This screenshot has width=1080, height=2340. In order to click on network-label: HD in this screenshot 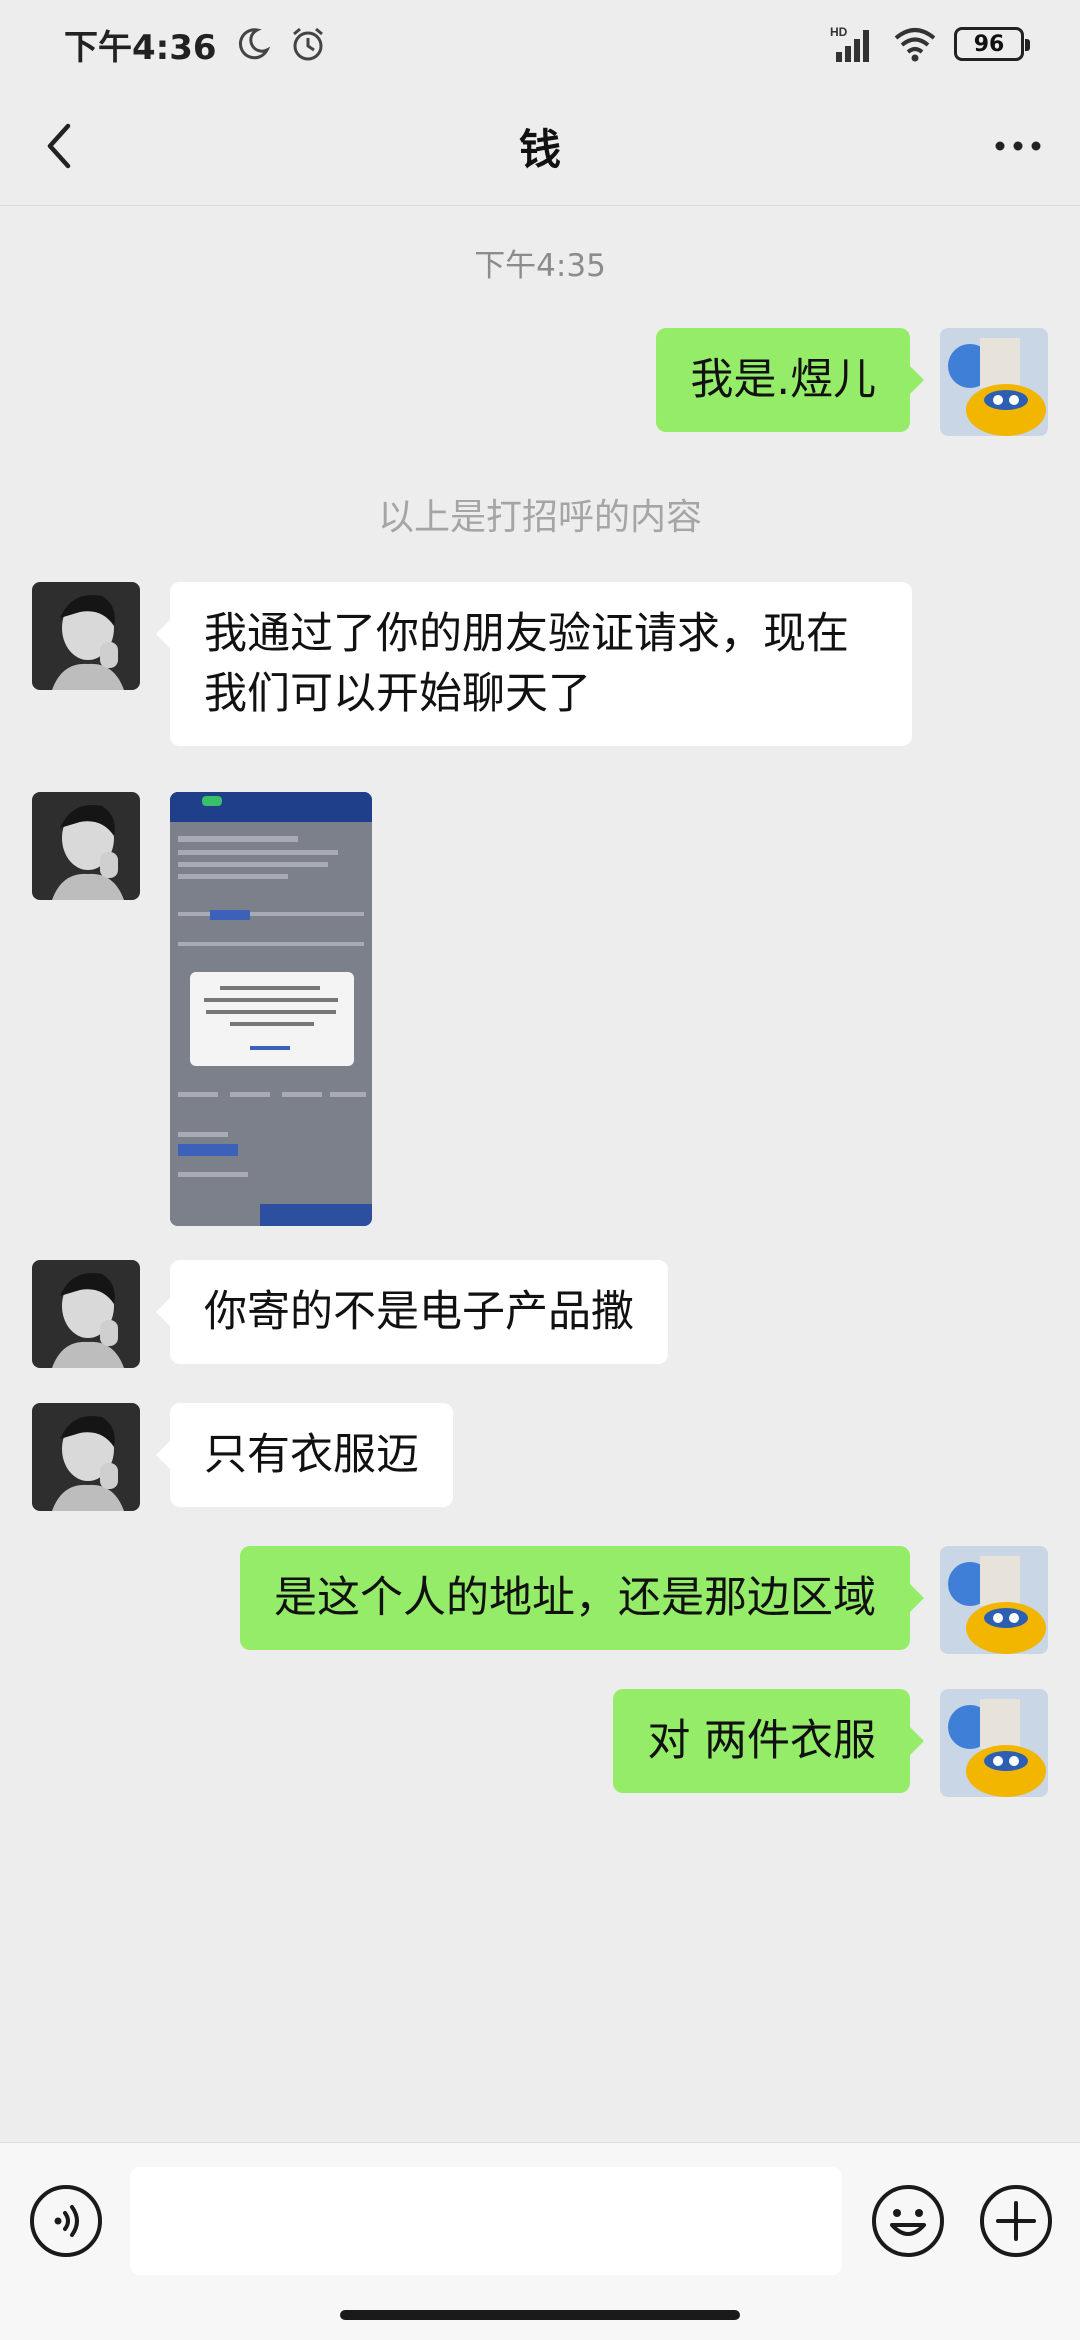, I will do `click(839, 32)`.